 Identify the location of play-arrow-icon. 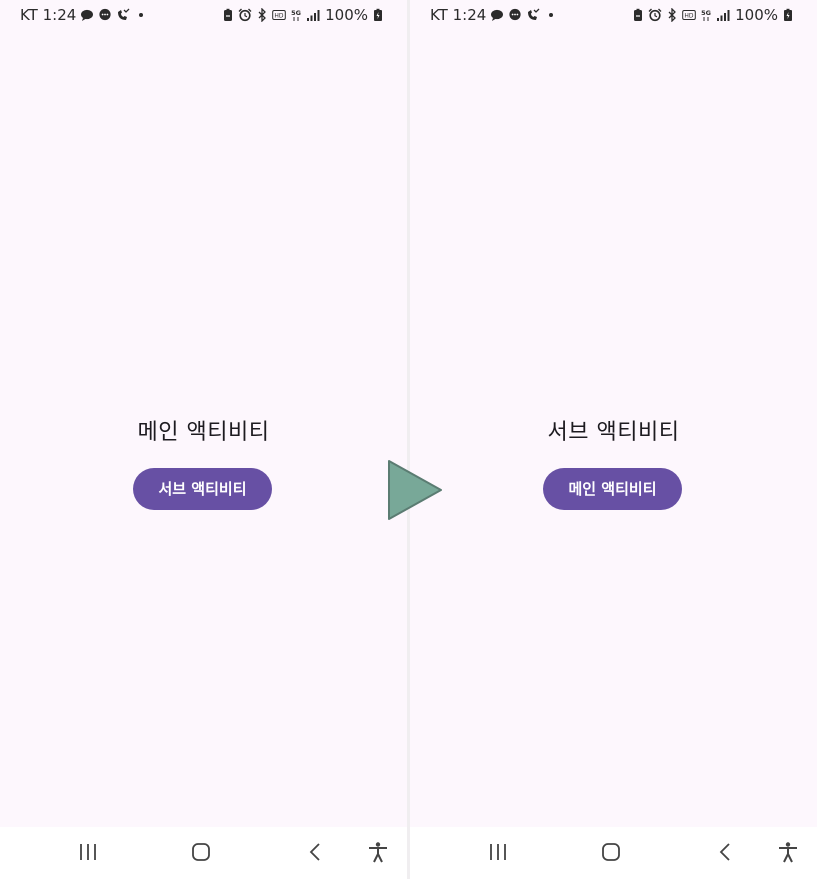
(415, 490).